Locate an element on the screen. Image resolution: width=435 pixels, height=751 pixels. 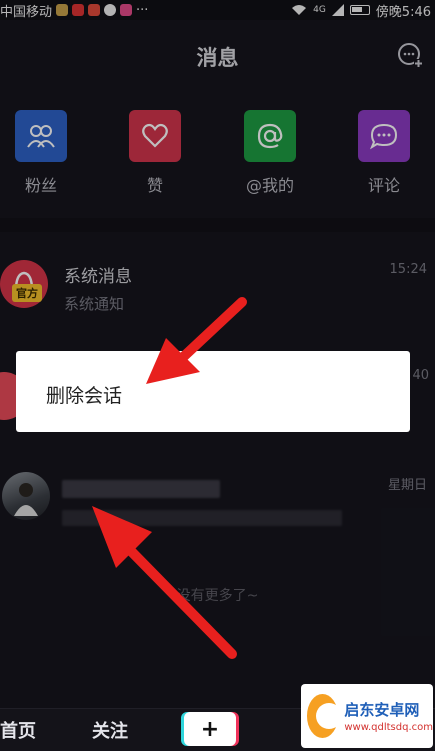
delete-conversation-button: 删除会话 is located at coordinates (84, 394).